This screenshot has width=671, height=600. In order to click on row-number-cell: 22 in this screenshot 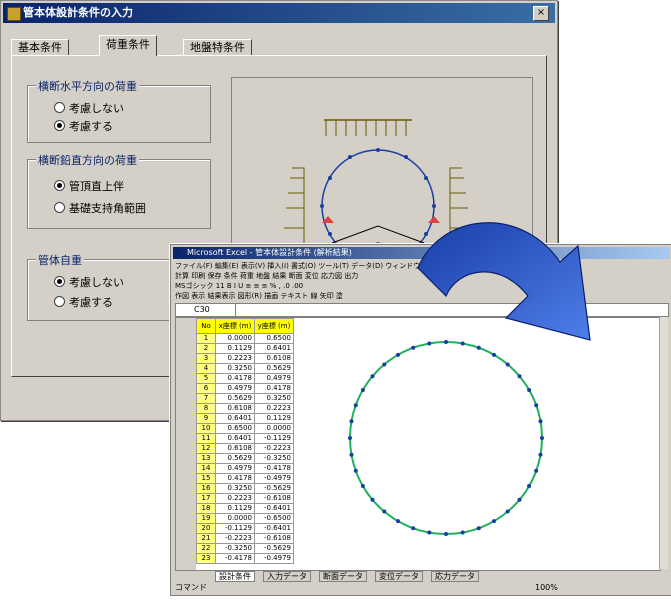, I will do `click(206, 548)`.